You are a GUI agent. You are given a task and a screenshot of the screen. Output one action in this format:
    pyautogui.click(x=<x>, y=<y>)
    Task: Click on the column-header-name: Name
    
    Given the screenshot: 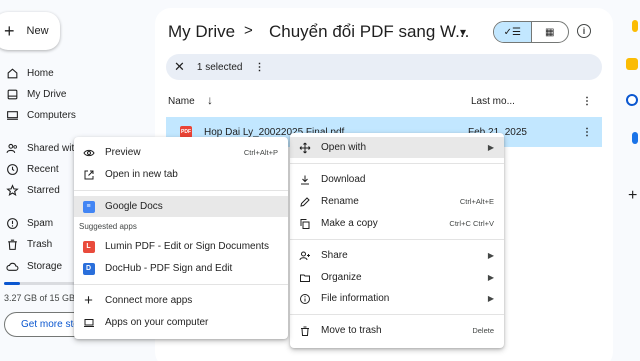 What is the action you would take?
    pyautogui.click(x=181, y=101)
    